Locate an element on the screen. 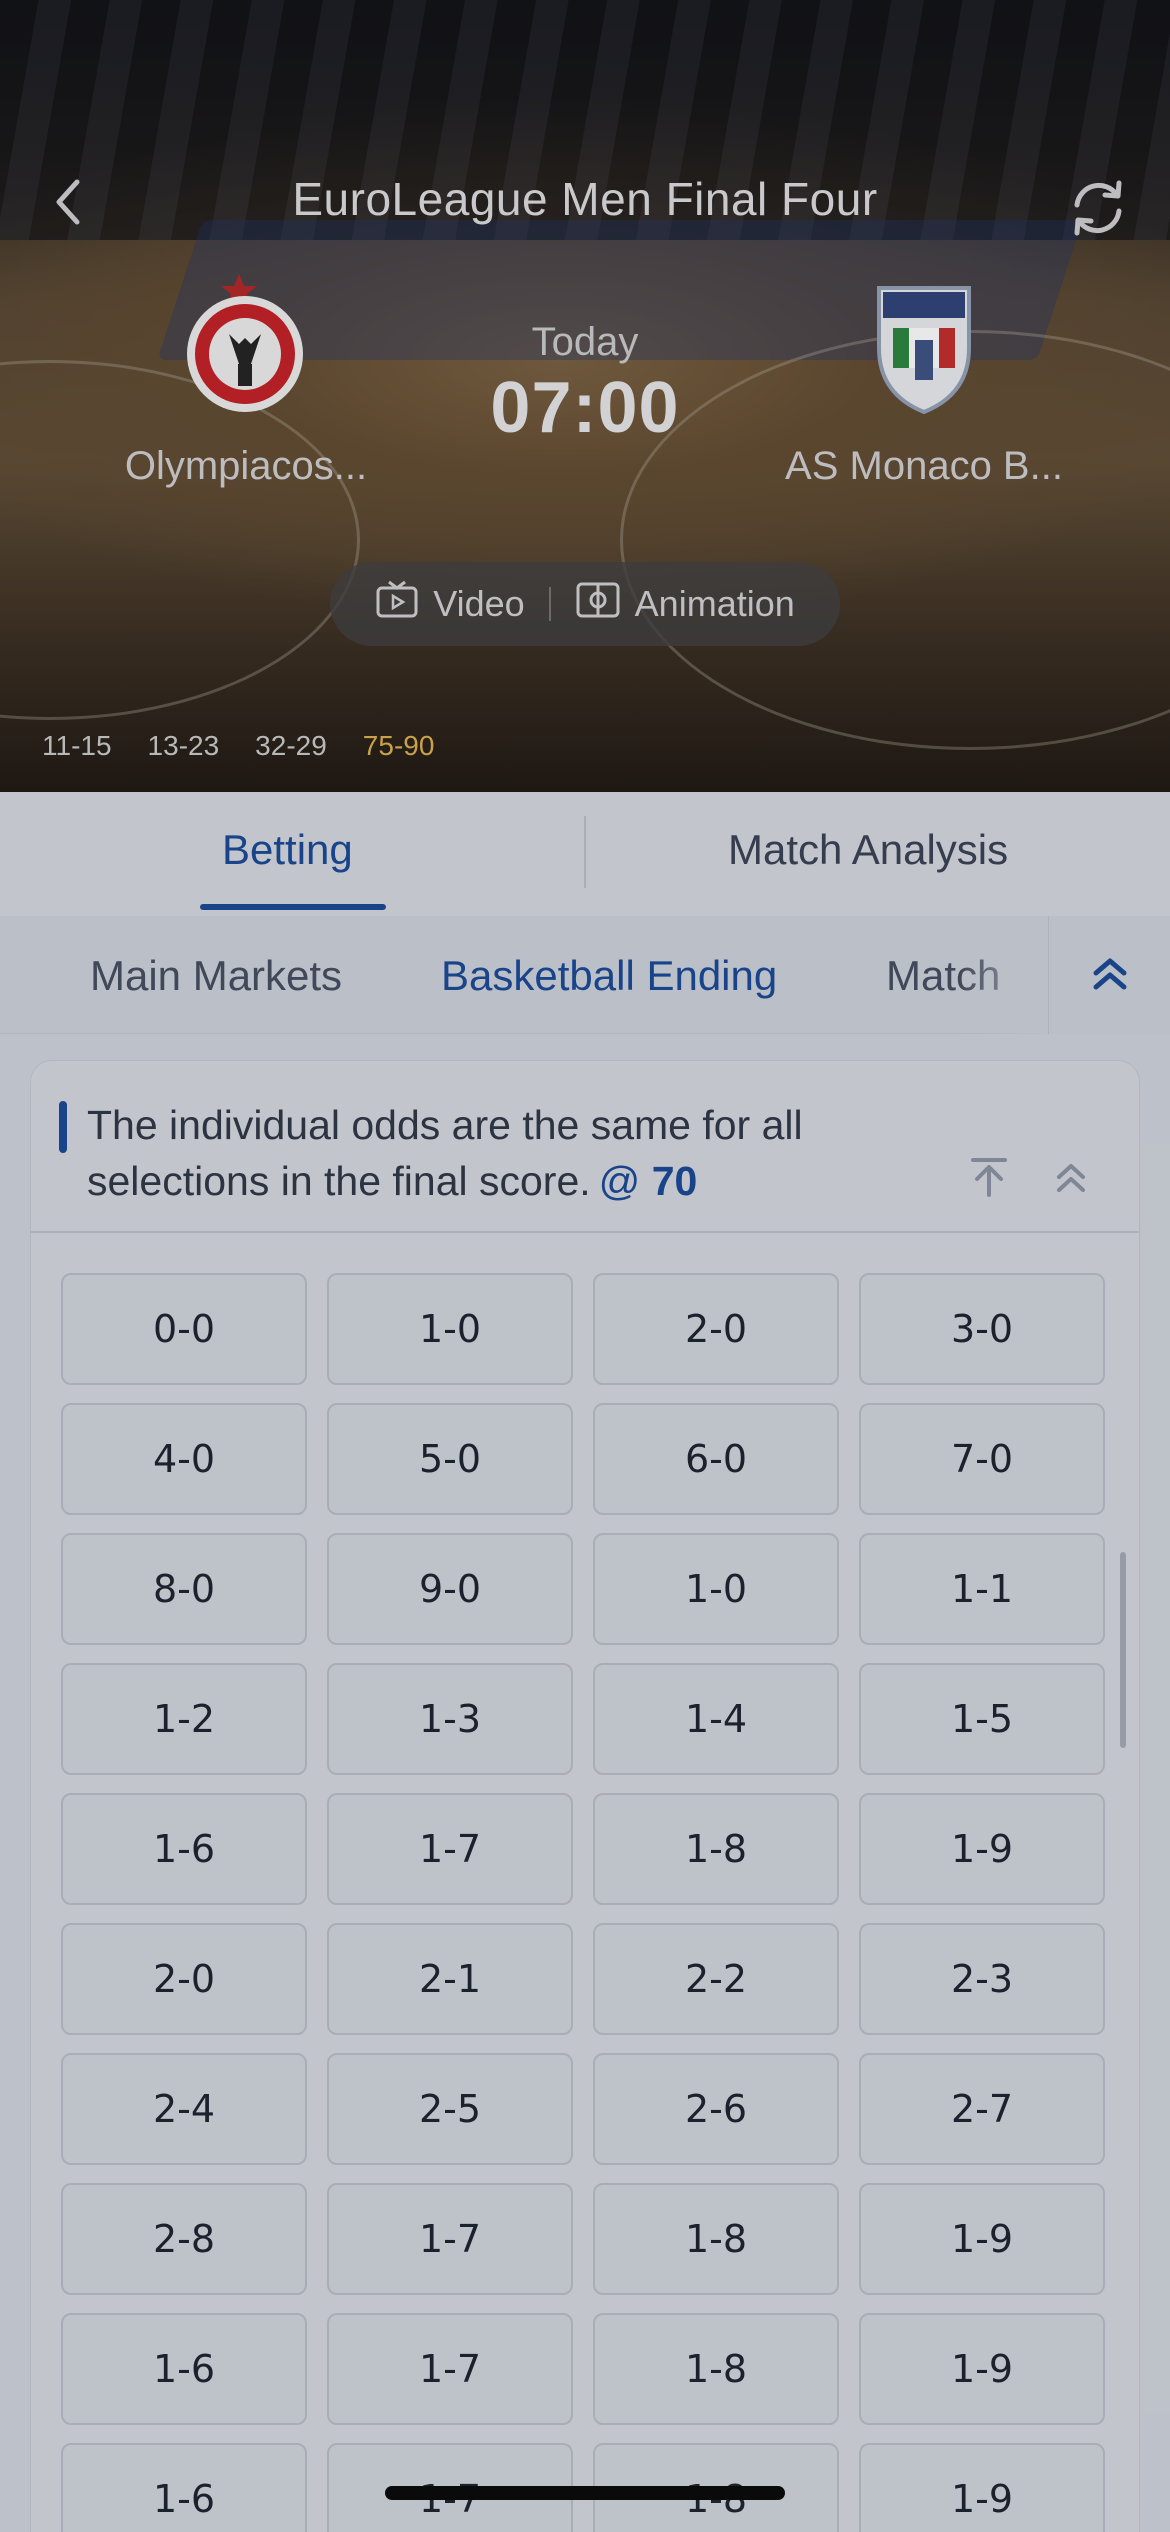 The width and height of the screenshot is (1170, 2532). pin-top-icon is located at coordinates (989, 1179).